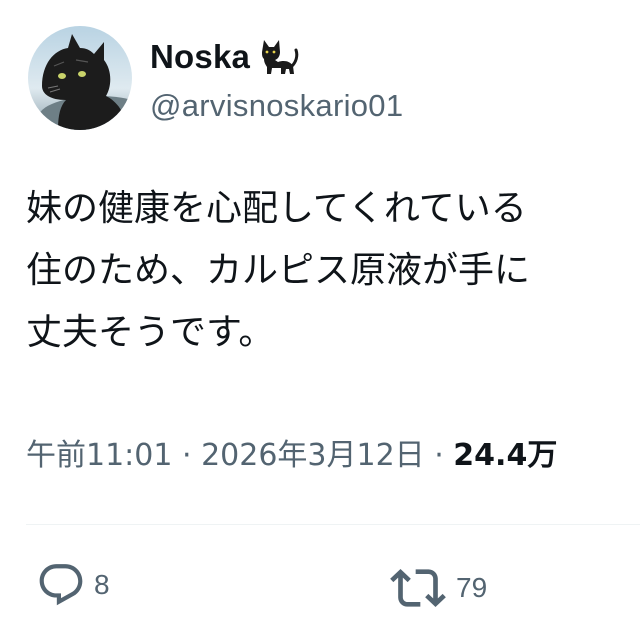 The height and width of the screenshot is (640, 640). I want to click on retweet-button: 79, so click(437, 588).